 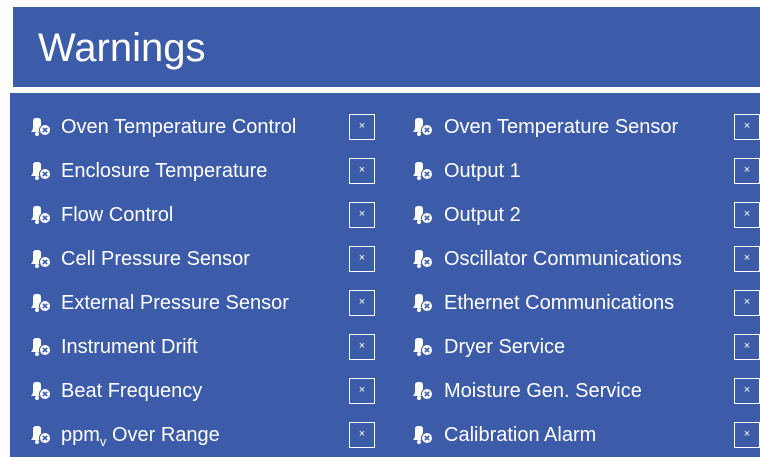 What do you see at coordinates (482, 215) in the screenshot?
I see `warning-label: Output 2` at bounding box center [482, 215].